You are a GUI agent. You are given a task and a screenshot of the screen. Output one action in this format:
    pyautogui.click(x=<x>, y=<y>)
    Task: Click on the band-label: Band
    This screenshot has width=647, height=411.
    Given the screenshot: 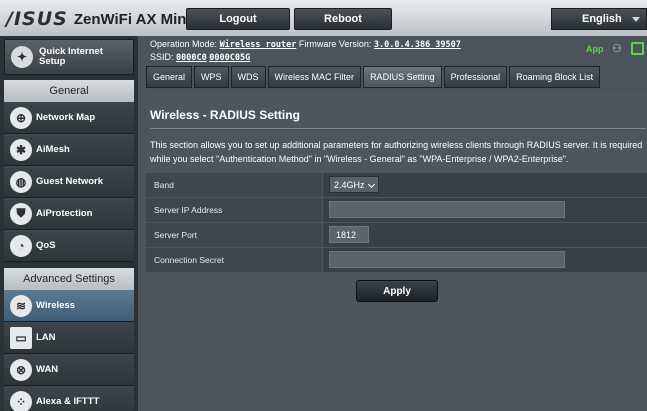 What is the action you would take?
    pyautogui.click(x=234, y=185)
    